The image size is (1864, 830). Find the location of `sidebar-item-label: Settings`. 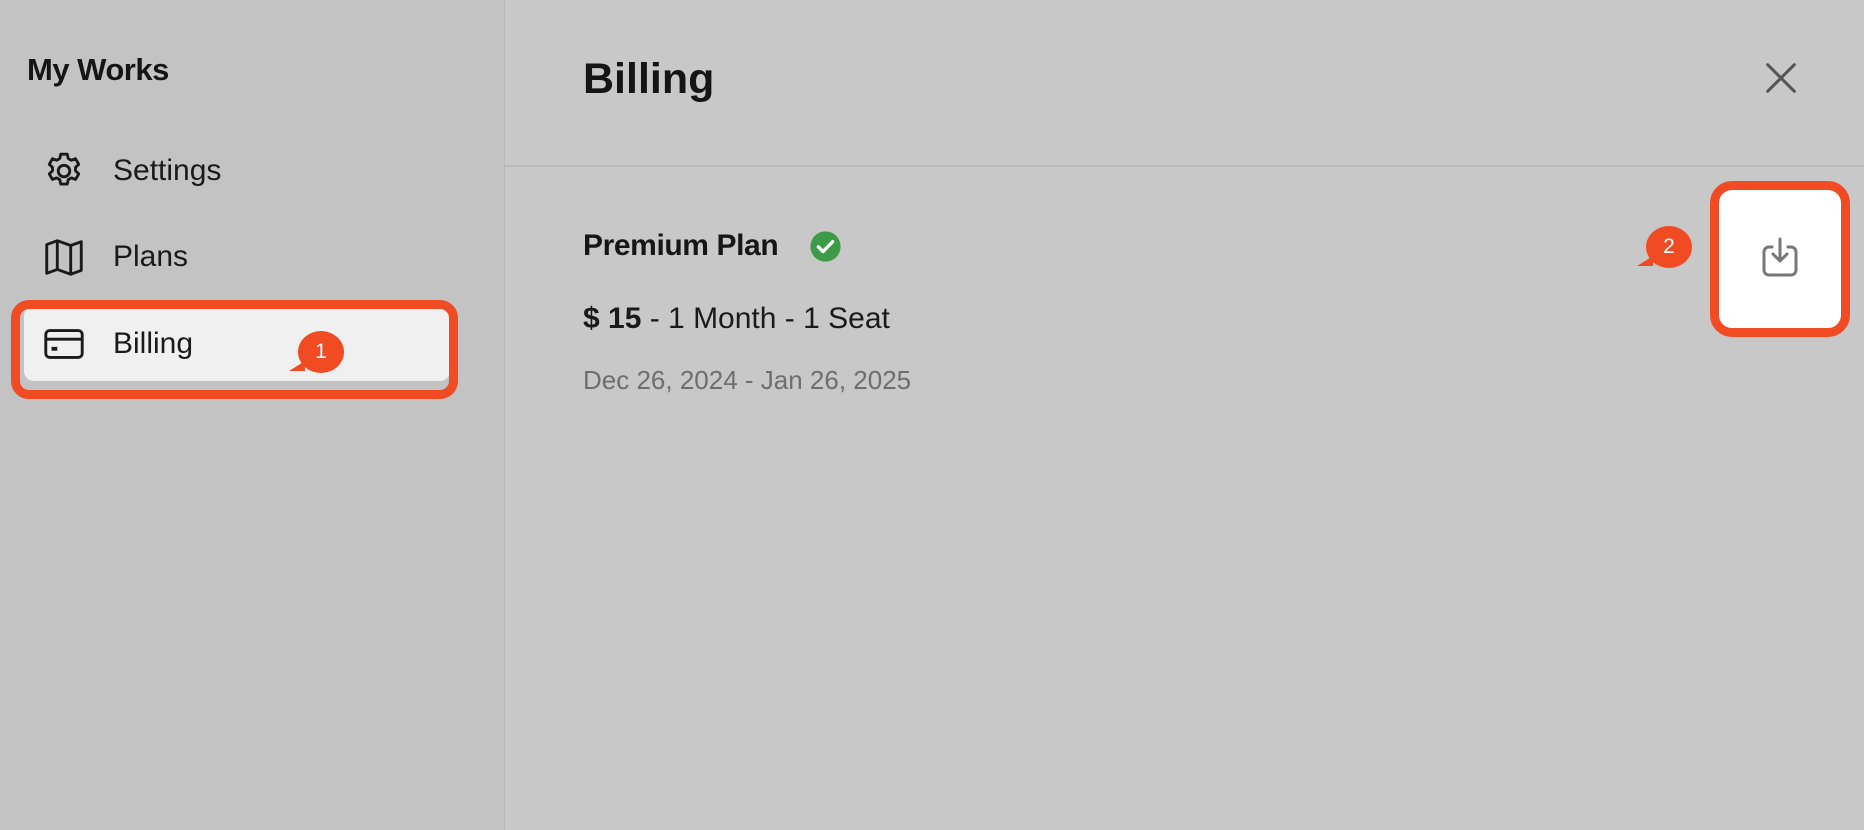

sidebar-item-label: Settings is located at coordinates (167, 170).